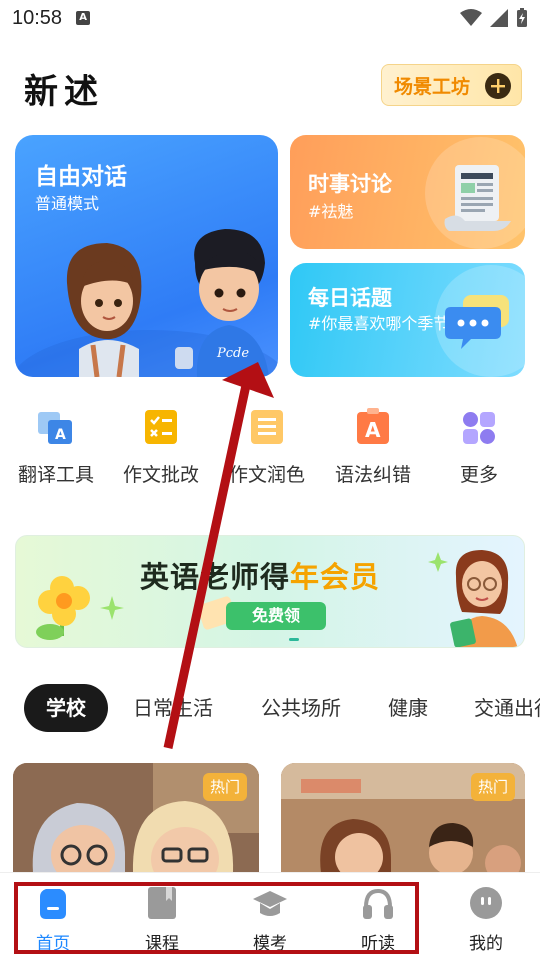 The height and width of the screenshot is (960, 540). What do you see at coordinates (507, 708) in the screenshot?
I see `tab-transportation: 交通出行` at bounding box center [507, 708].